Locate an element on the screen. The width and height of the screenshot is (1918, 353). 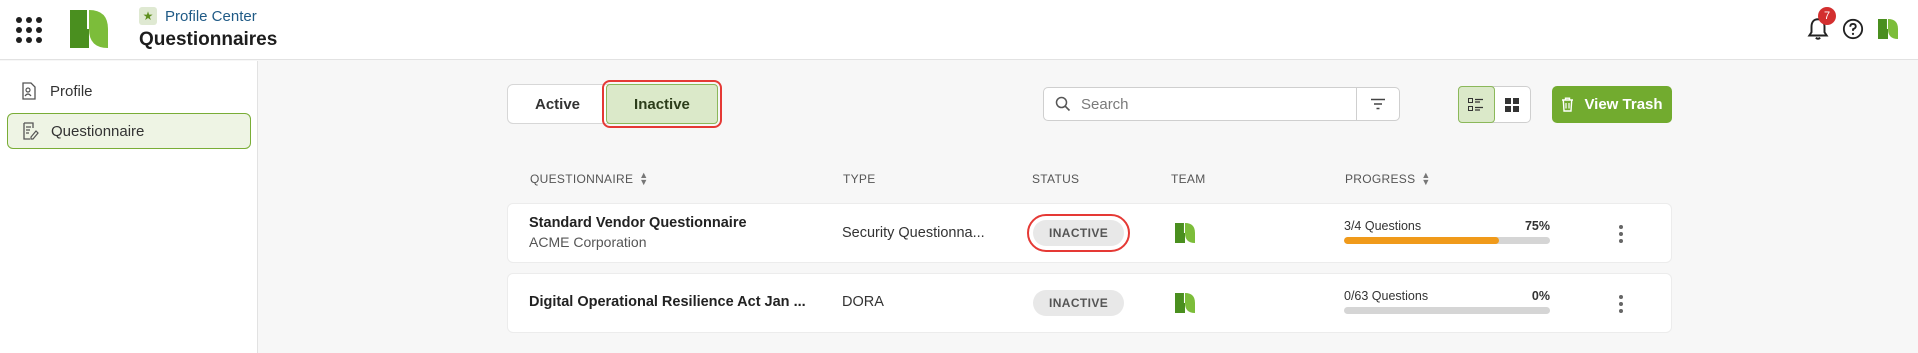
column-header-label: QUESTIONNAIRE is located at coordinates (582, 179).